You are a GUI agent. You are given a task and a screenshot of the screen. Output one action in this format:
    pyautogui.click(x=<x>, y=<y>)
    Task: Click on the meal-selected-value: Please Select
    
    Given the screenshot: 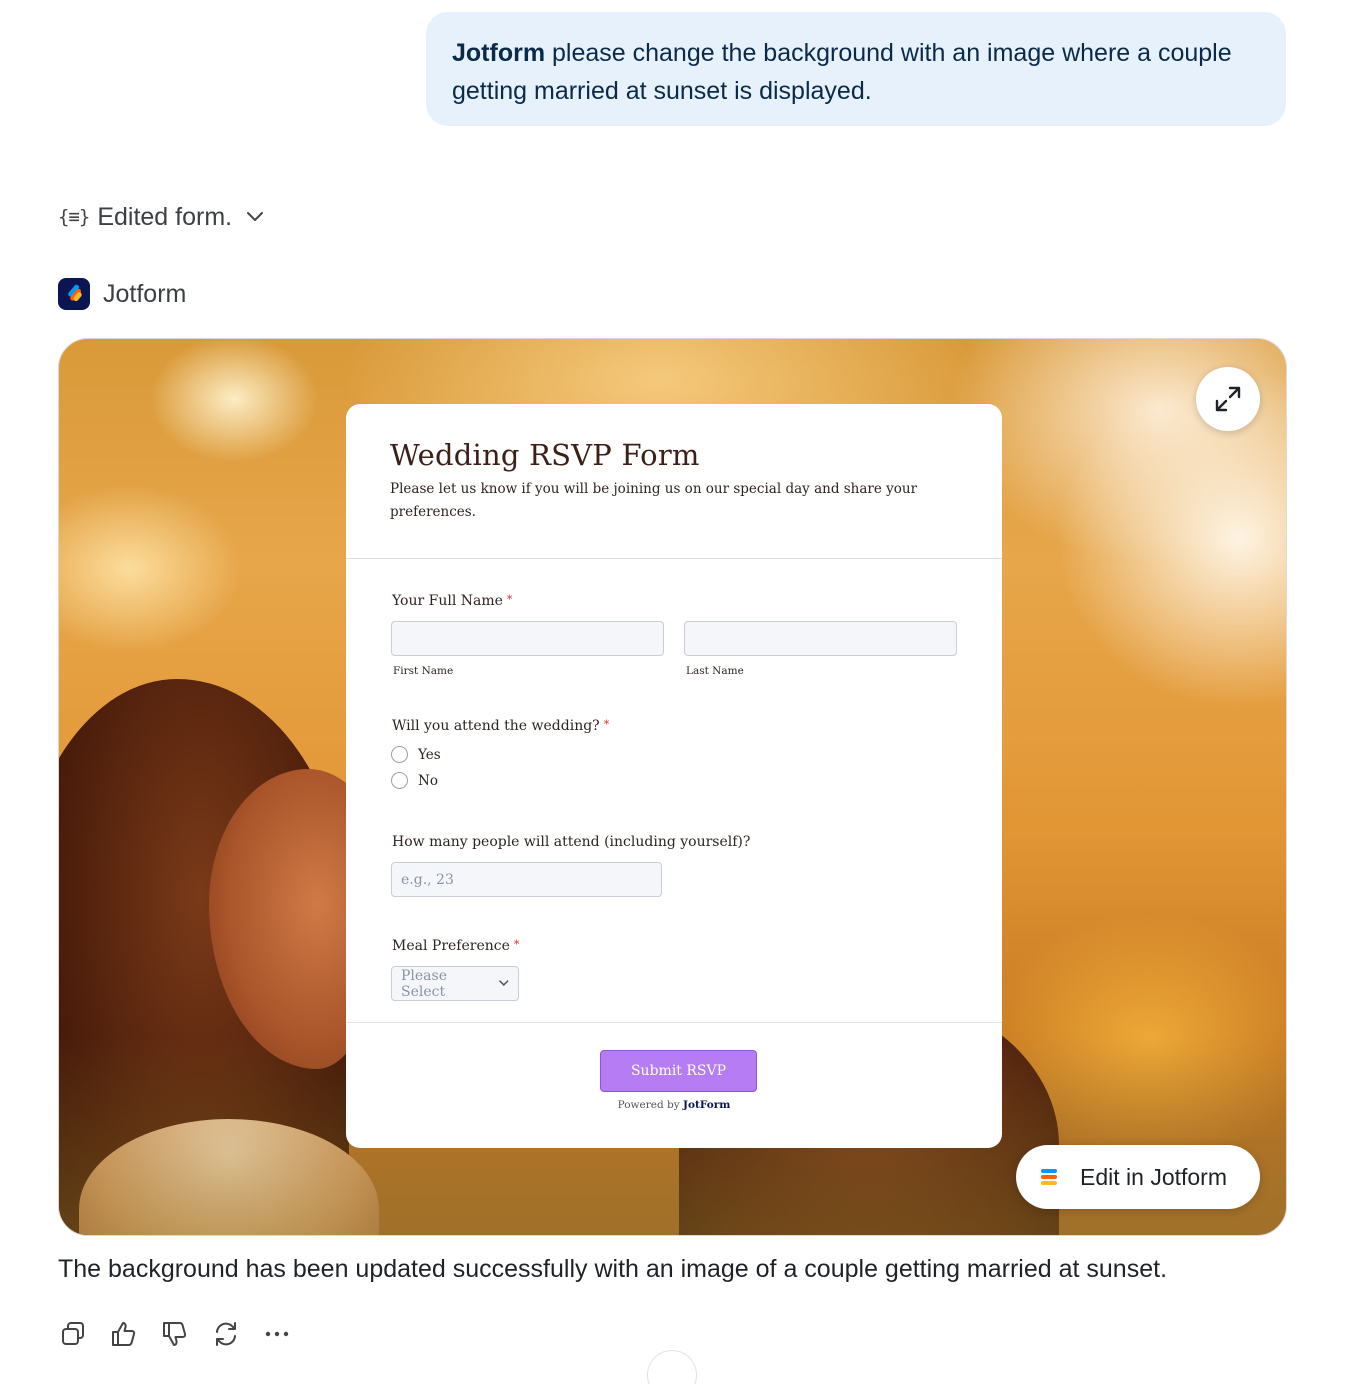 What is the action you would take?
    pyautogui.click(x=424, y=983)
    